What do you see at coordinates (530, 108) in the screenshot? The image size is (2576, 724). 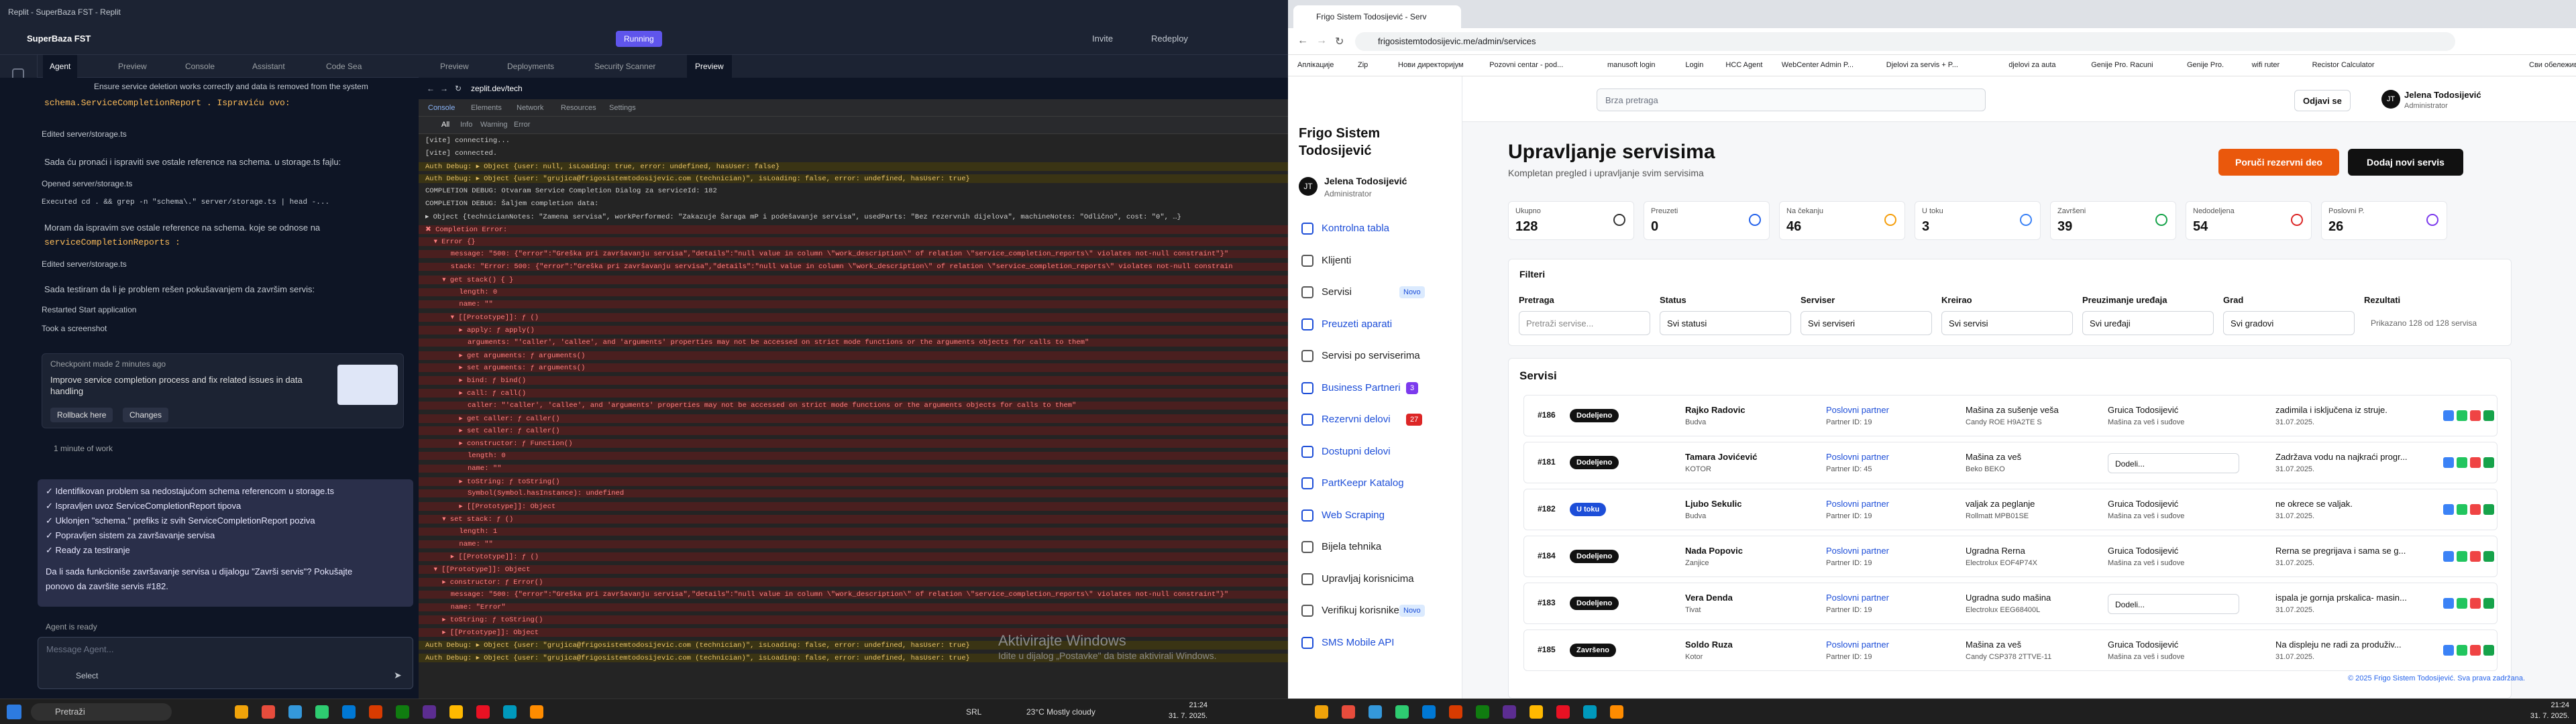 I see `devtools-tab-network: Network` at bounding box center [530, 108].